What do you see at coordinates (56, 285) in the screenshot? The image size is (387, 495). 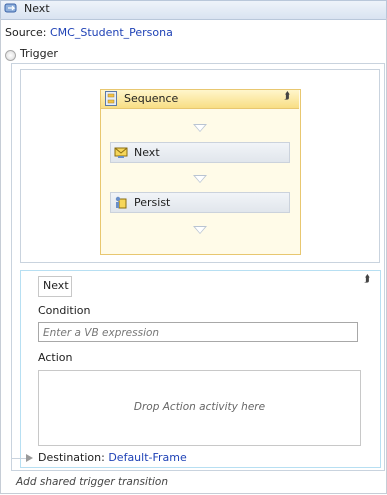 I see `transition-name: Next` at bounding box center [56, 285].